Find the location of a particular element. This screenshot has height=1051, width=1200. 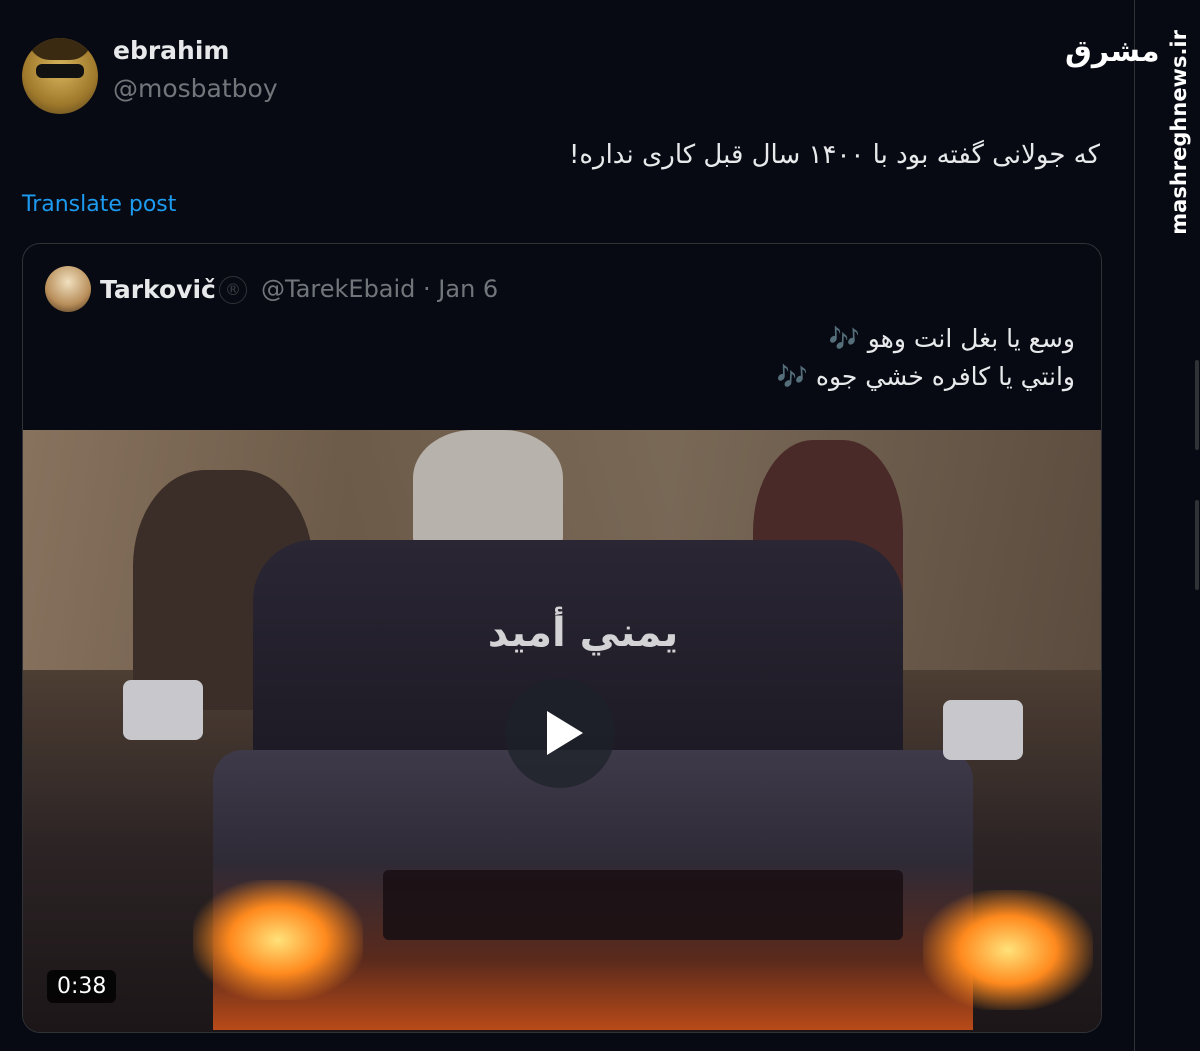

verified-badge-icon: ® is located at coordinates (233, 290).